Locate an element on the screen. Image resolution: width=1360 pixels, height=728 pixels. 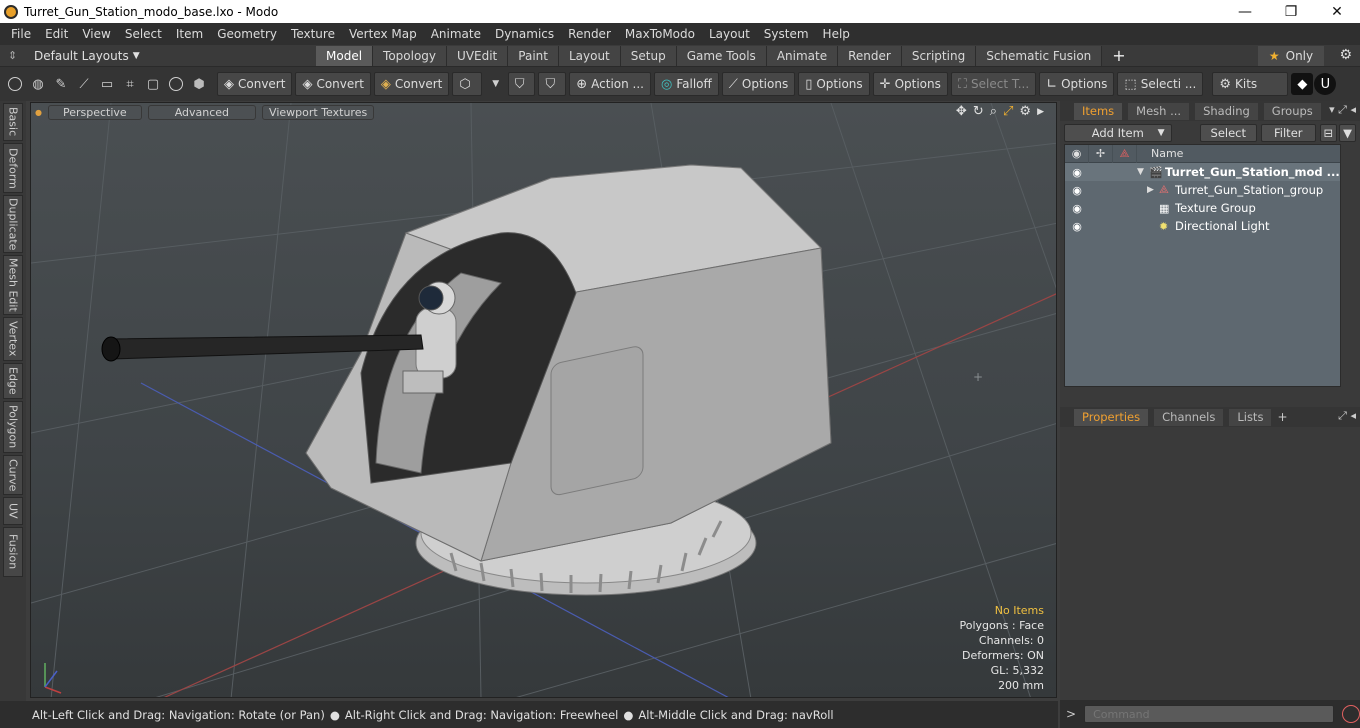
filter-button: Filter is located at coordinates (1288, 133).